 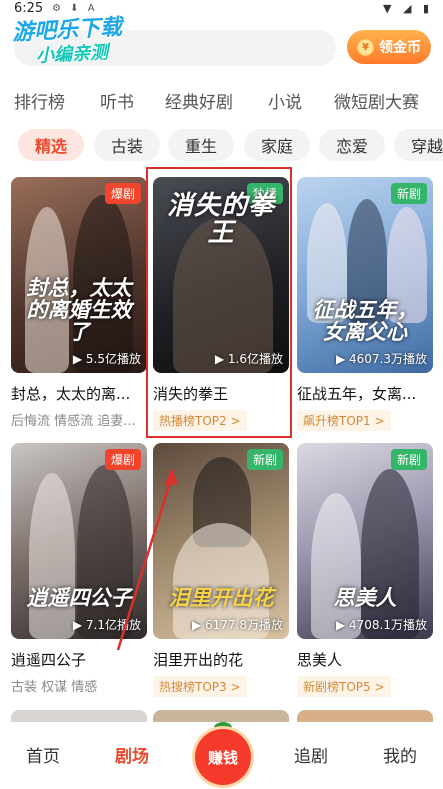 What do you see at coordinates (51, 145) in the screenshot?
I see `chip-featured: 精选` at bounding box center [51, 145].